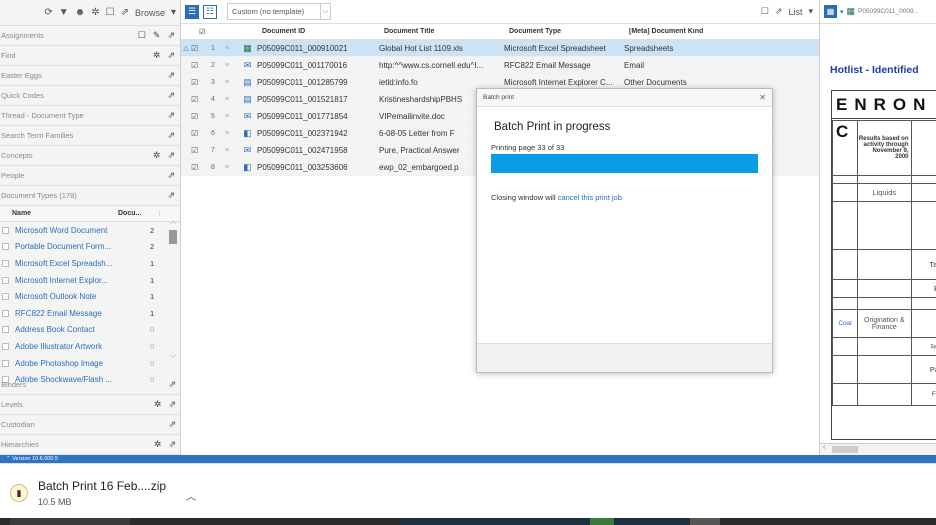  Describe the element at coordinates (48, 12) in the screenshot. I see `refresh-icon: ⟳` at that location.